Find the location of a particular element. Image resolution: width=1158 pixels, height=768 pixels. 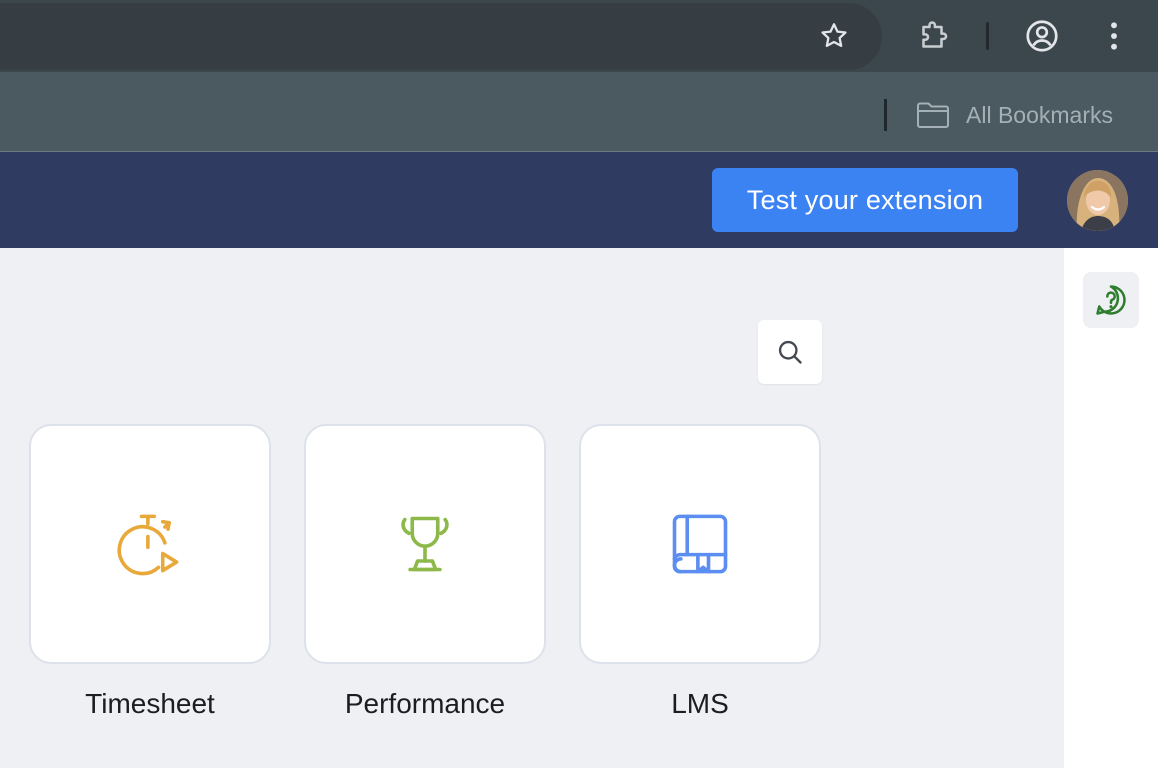

search-icon is located at coordinates (790, 352).